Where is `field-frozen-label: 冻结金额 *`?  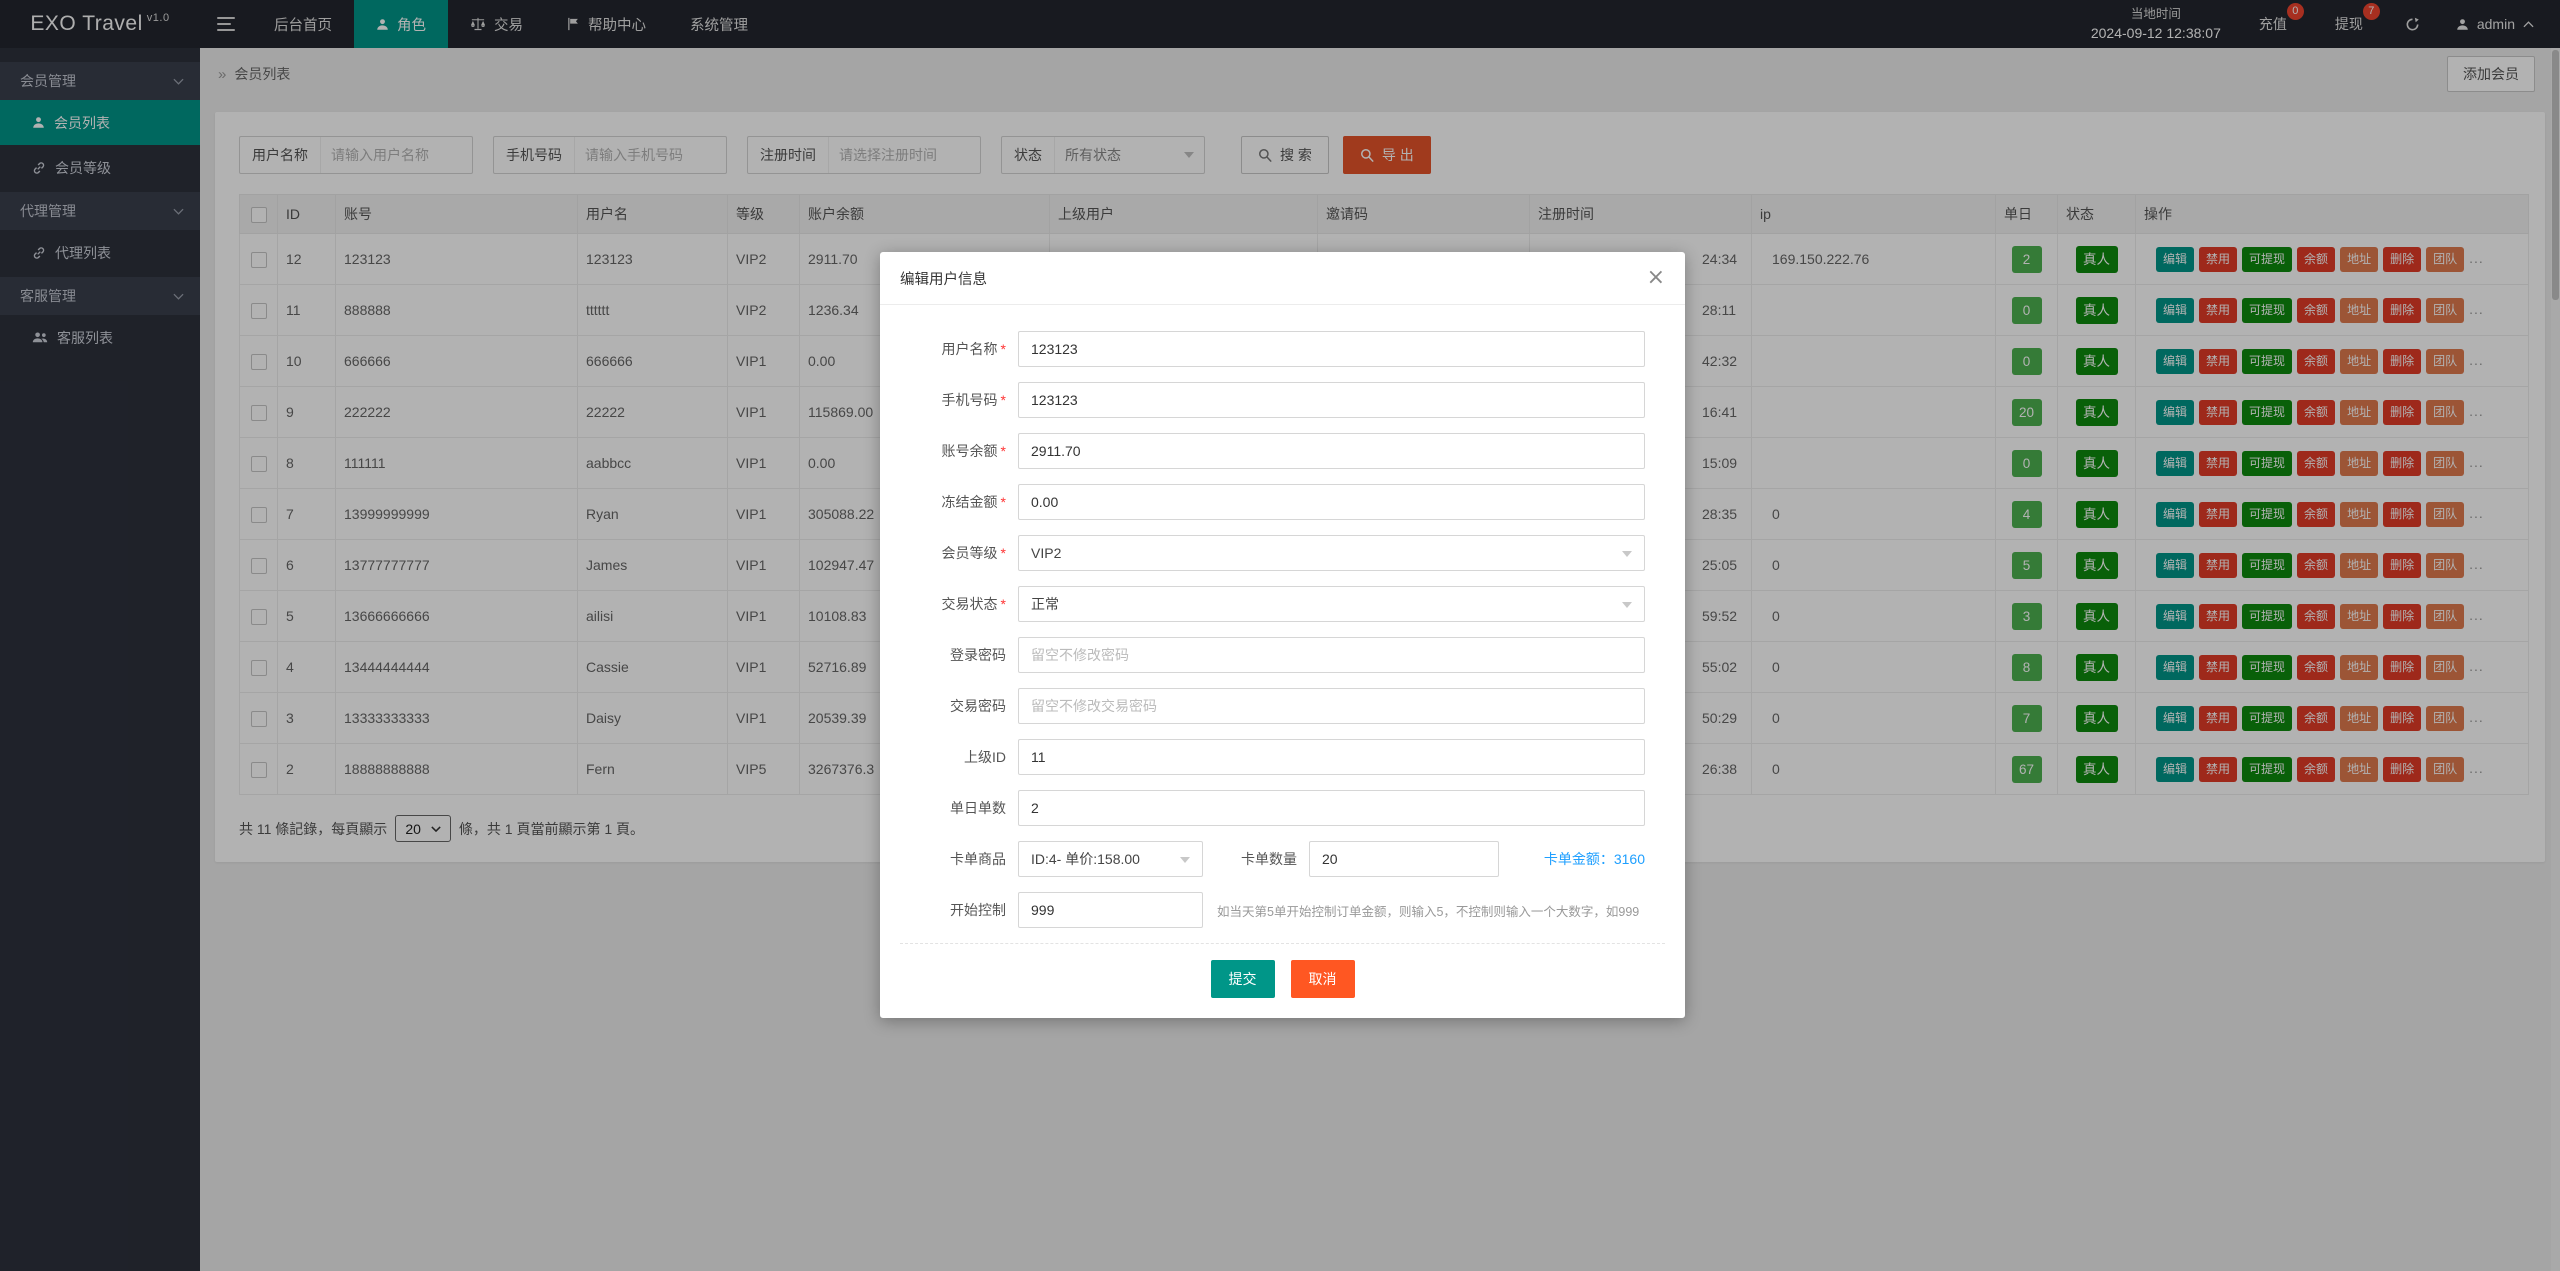 field-frozen-label: 冻结金额 * is located at coordinates (973, 502).